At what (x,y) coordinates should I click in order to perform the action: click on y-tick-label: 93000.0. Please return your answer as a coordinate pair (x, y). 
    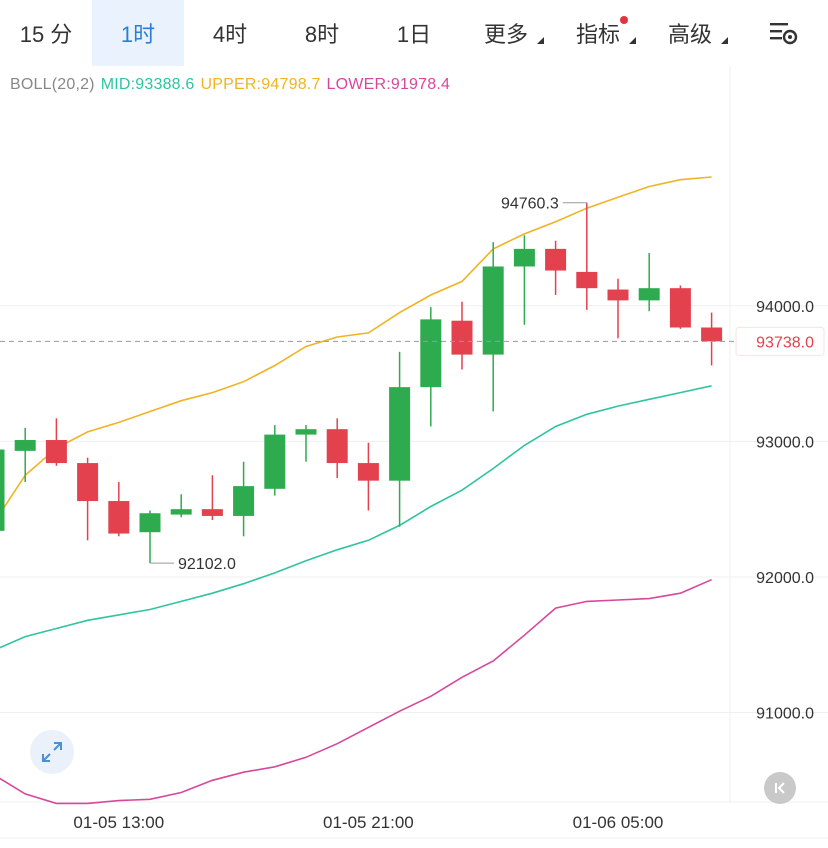
    Looking at the image, I should click on (785, 442).